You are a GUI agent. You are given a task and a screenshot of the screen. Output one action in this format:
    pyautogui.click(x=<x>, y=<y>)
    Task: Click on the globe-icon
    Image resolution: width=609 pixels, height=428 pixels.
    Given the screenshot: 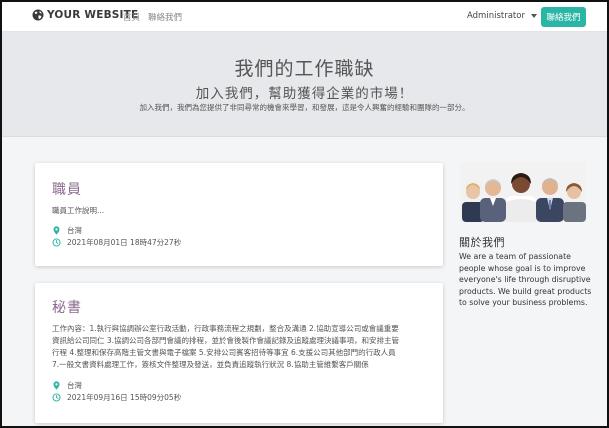 What is the action you would take?
    pyautogui.click(x=38, y=15)
    